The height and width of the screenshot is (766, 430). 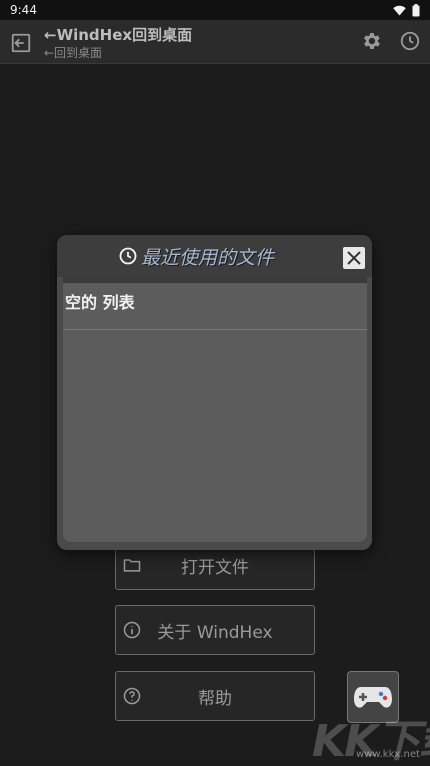 What do you see at coordinates (132, 630) in the screenshot?
I see `info-icon` at bounding box center [132, 630].